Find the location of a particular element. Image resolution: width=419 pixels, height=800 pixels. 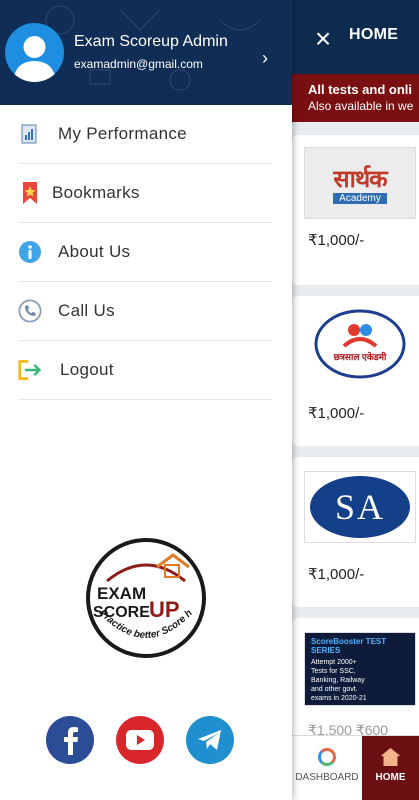

card-brand: ScoreBooster TEST SERIES is located at coordinates (349, 646).